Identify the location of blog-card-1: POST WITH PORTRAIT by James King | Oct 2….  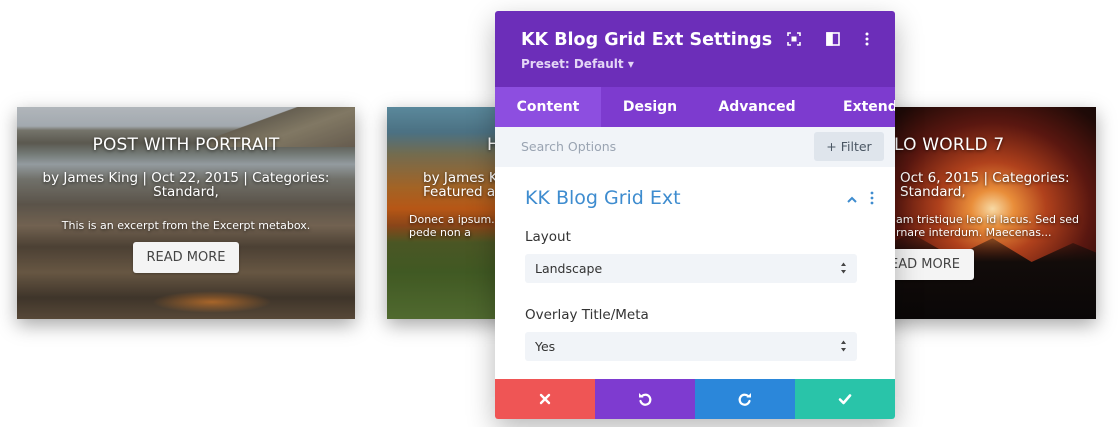
(186, 213).